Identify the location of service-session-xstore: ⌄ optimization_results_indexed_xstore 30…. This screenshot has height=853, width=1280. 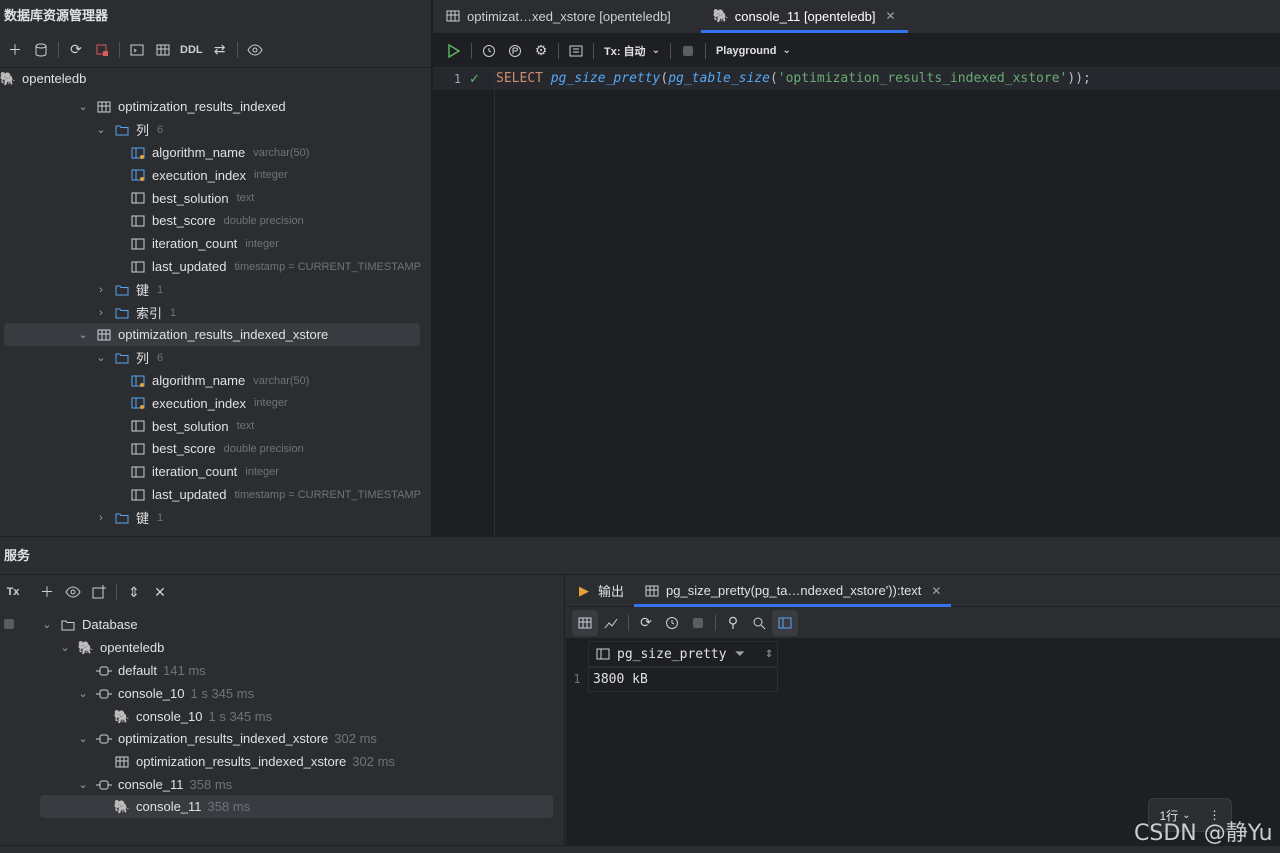
(226, 738).